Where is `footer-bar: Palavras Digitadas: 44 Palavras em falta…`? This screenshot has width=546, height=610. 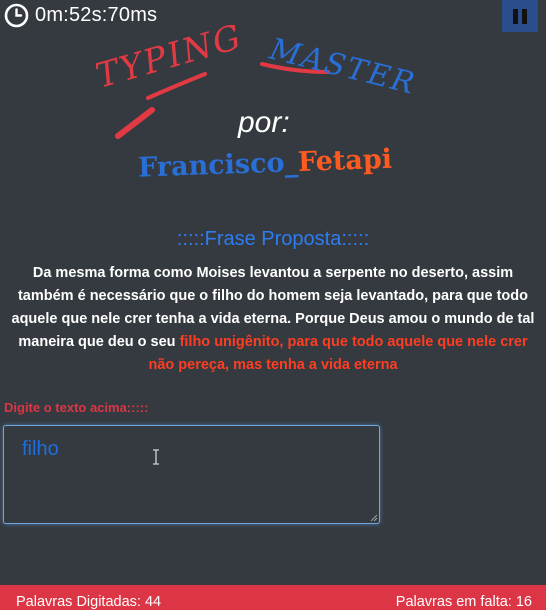
footer-bar: Palavras Digitadas: 44 Palavras em falta… is located at coordinates (273, 597).